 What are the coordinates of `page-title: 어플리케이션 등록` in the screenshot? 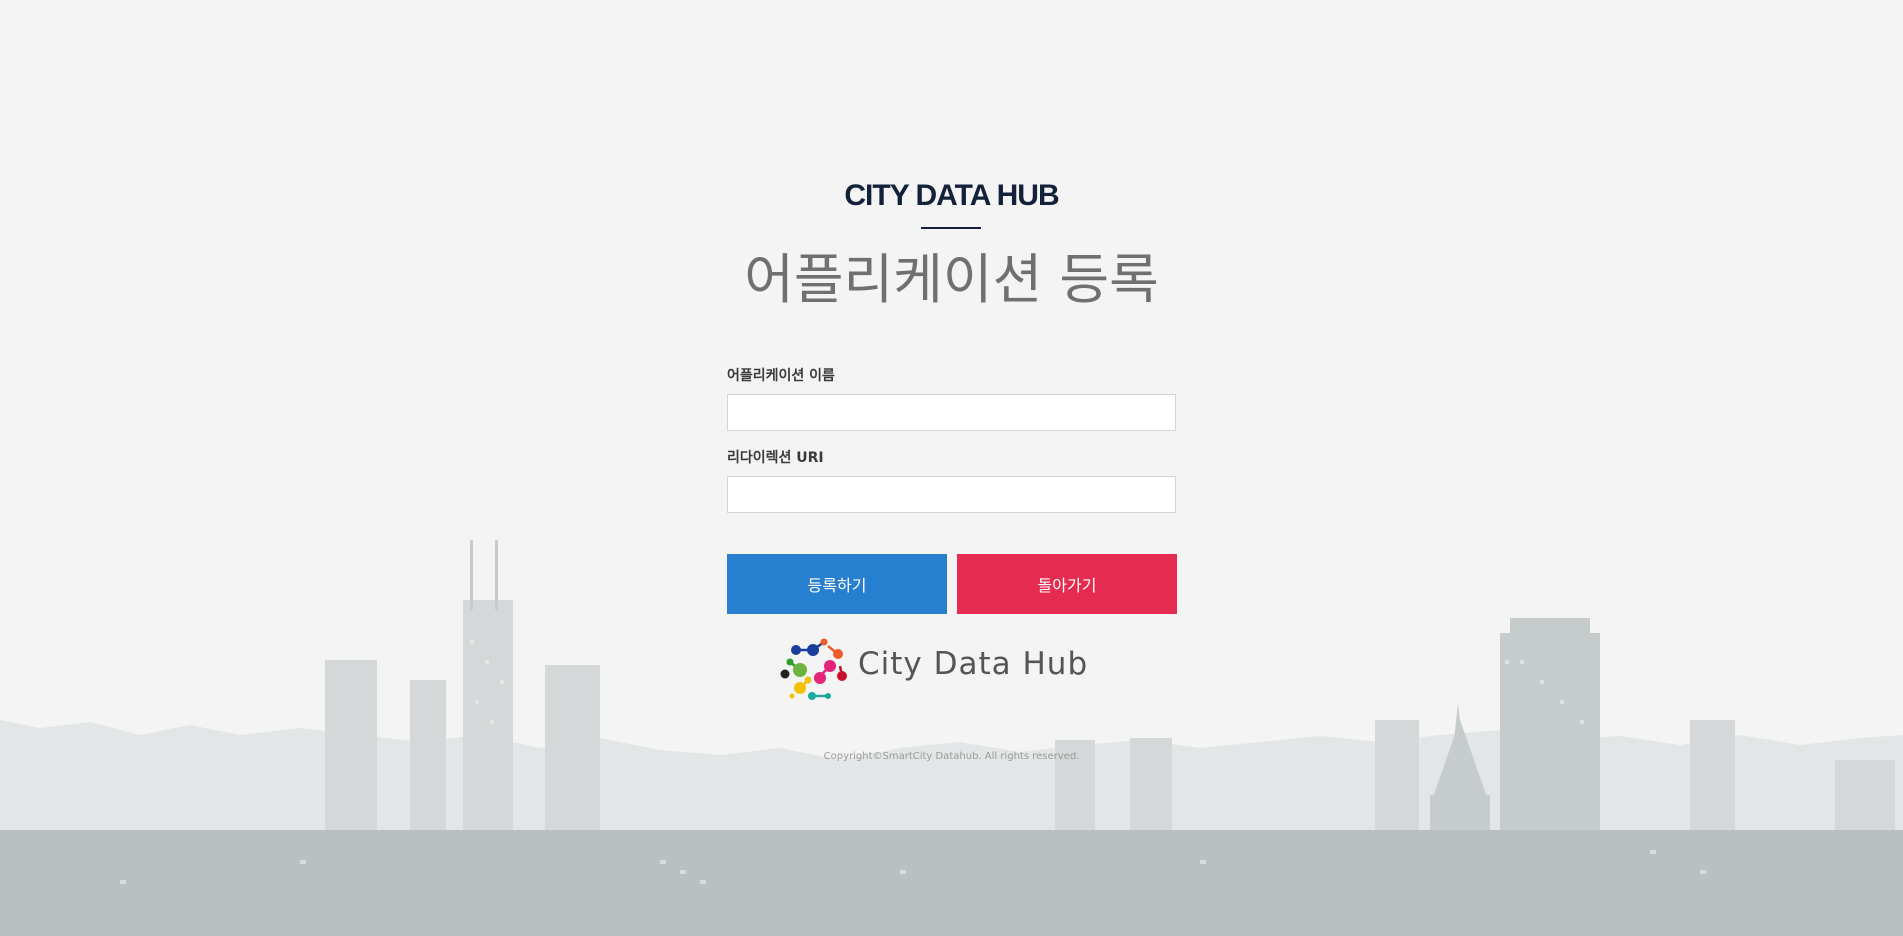 It's located at (951, 279).